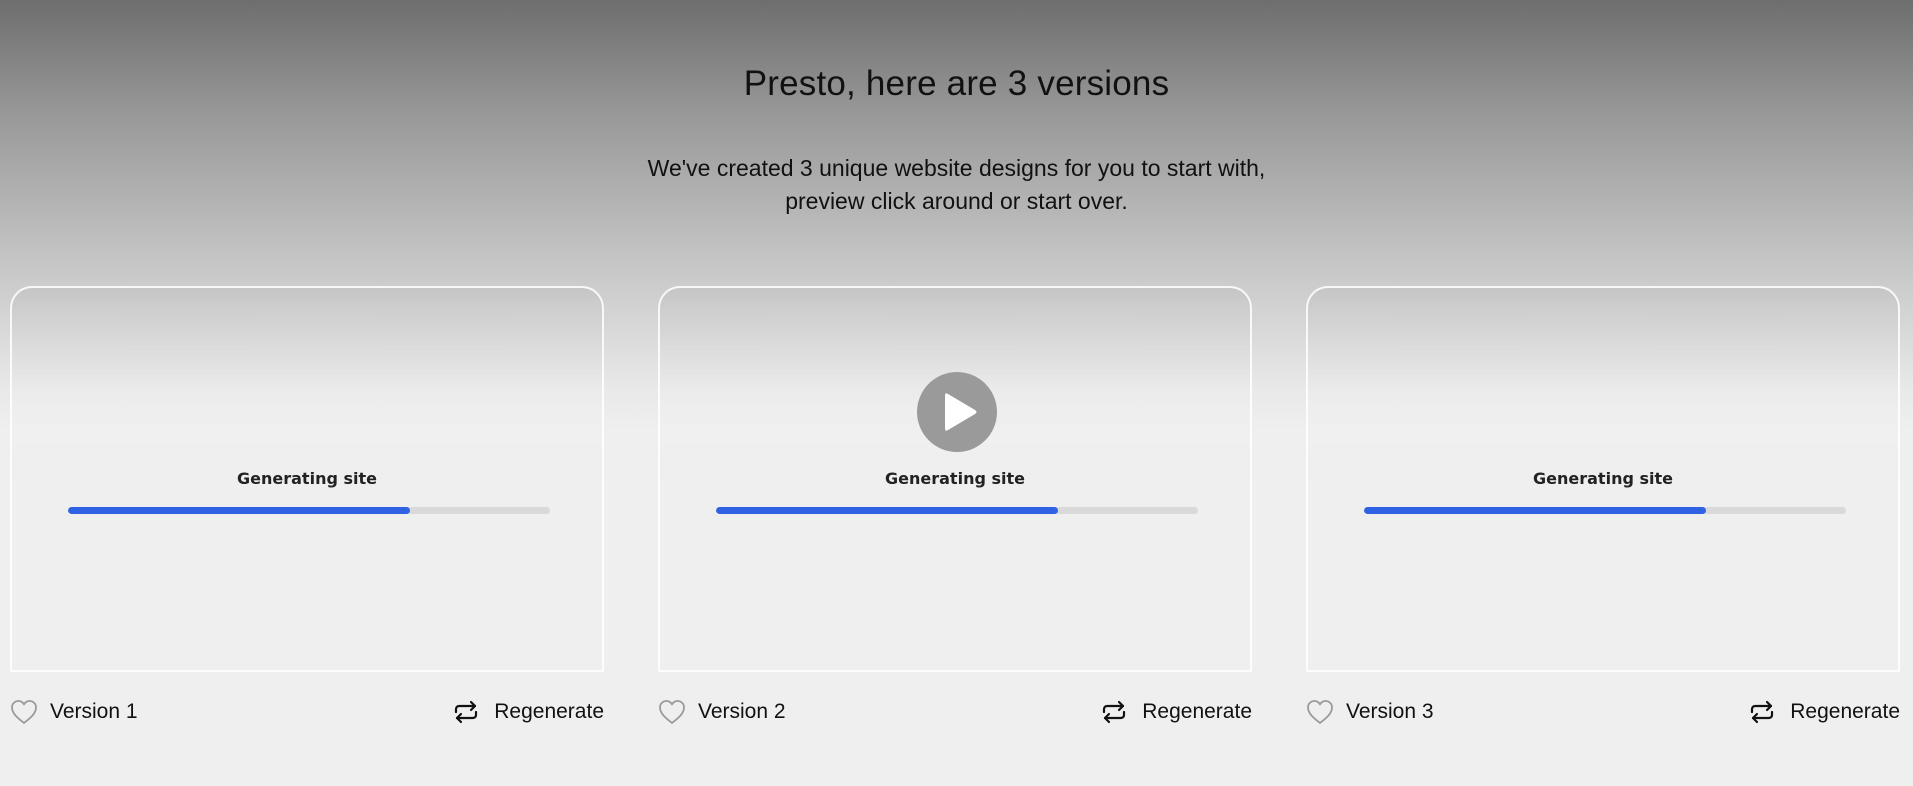 The width and height of the screenshot is (1913, 786). I want to click on version-label: Version 3, so click(1390, 711).